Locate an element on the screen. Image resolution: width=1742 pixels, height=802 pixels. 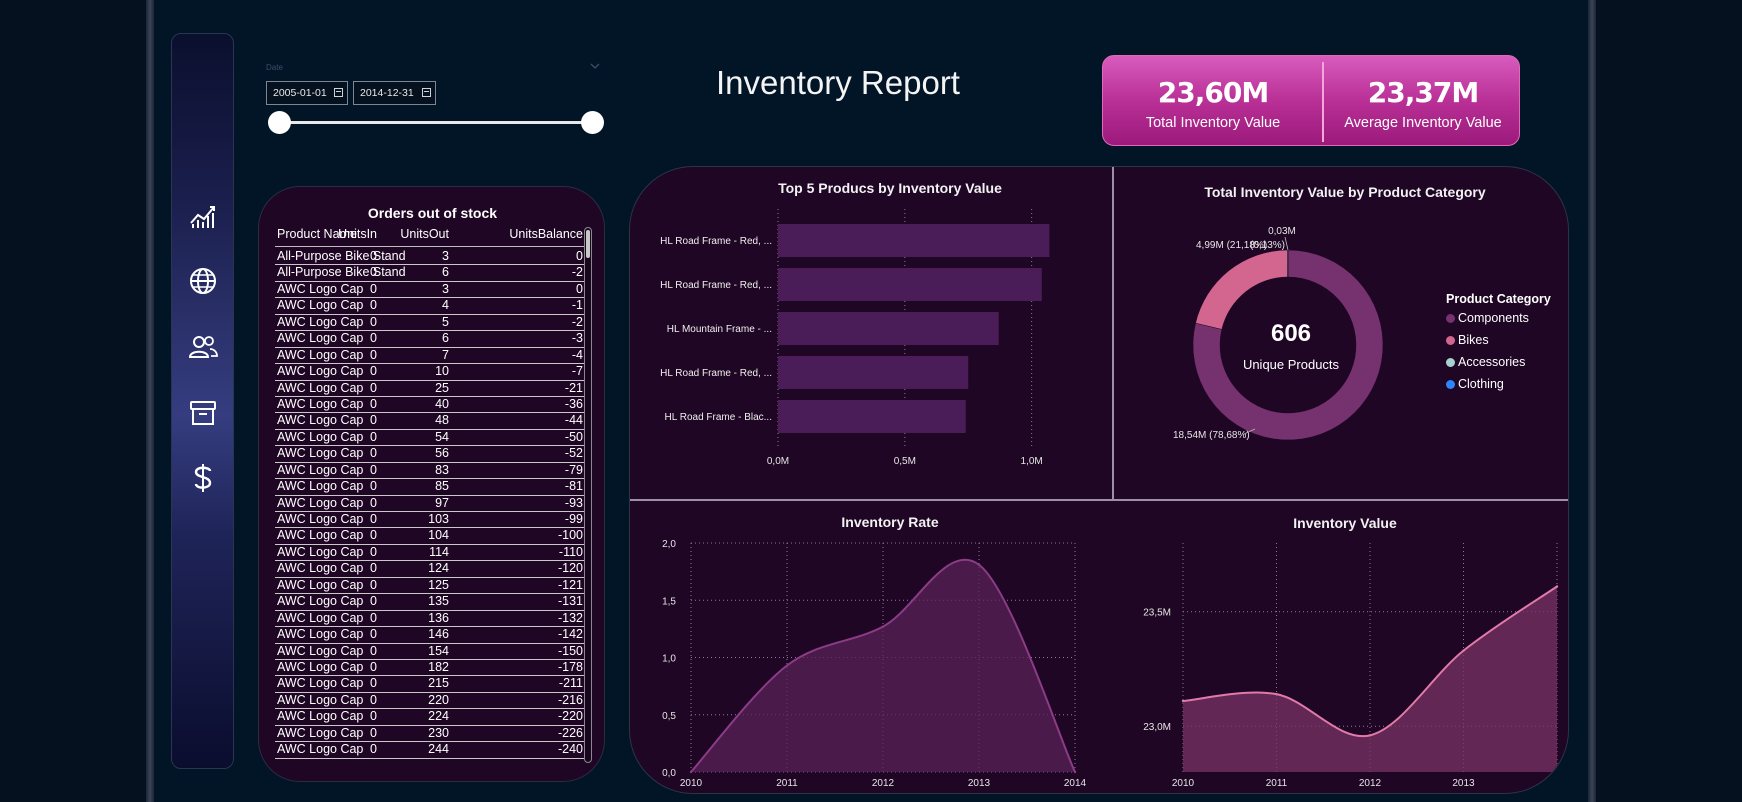
globe-icon is located at coordinates (203, 281).